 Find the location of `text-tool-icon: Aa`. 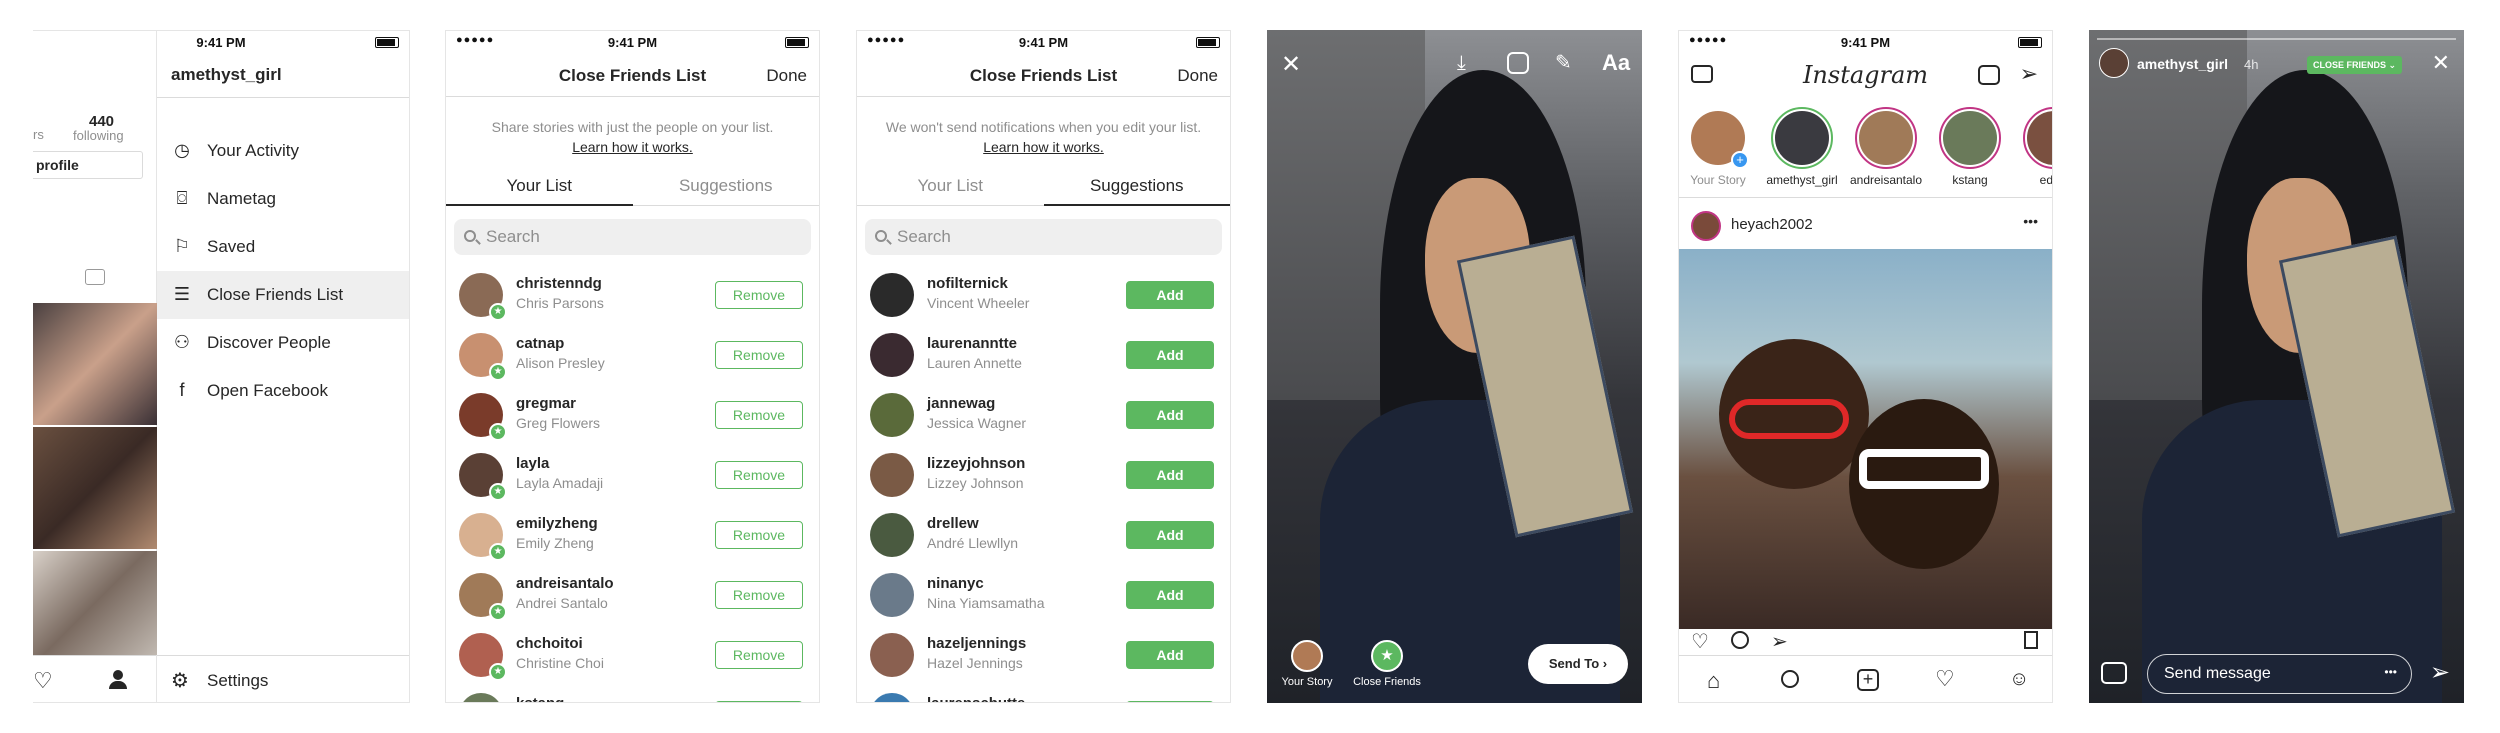

text-tool-icon: Aa is located at coordinates (1616, 63).